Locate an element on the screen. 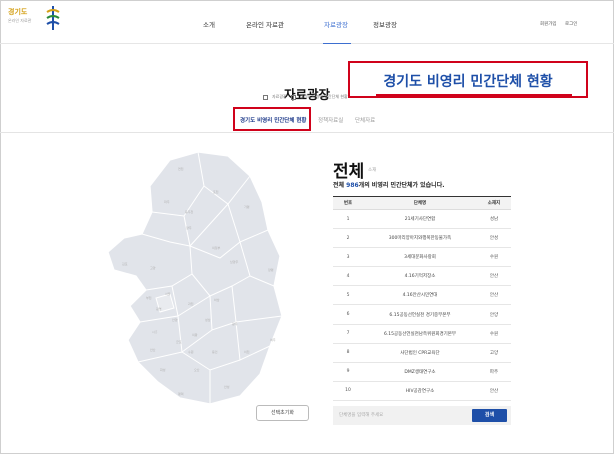 The height and width of the screenshot is (454, 614). region-label: 김포 is located at coordinates (125, 264).